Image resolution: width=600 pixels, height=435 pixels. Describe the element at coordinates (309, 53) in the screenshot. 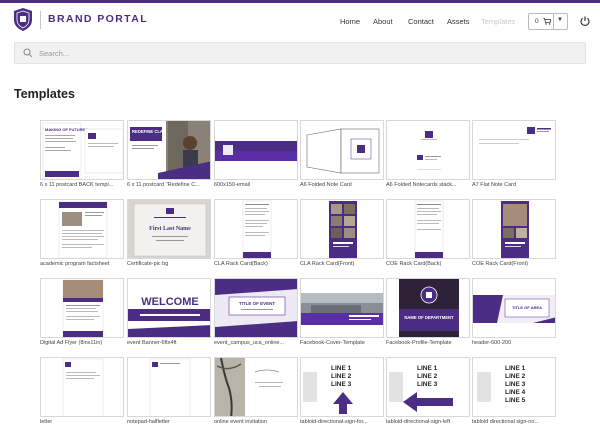

I see `search-input` at that location.